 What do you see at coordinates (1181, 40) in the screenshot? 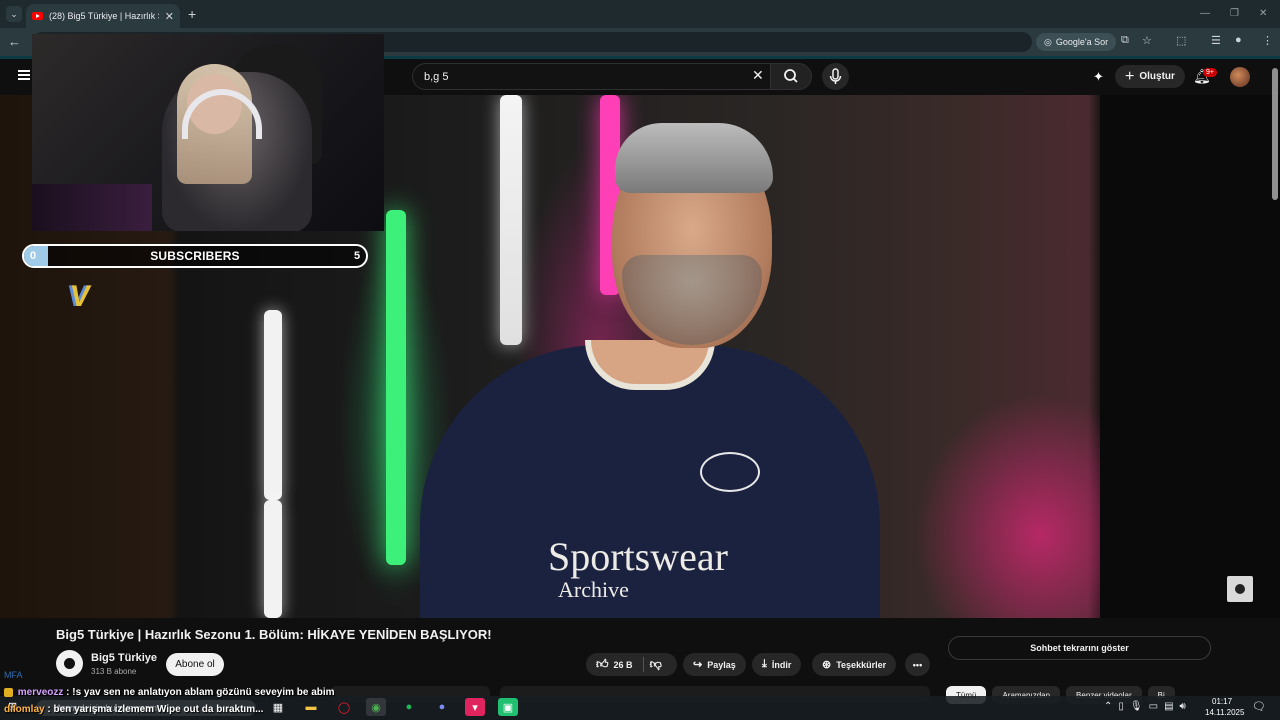
I see `extensions-icon: ⬚` at bounding box center [1181, 40].